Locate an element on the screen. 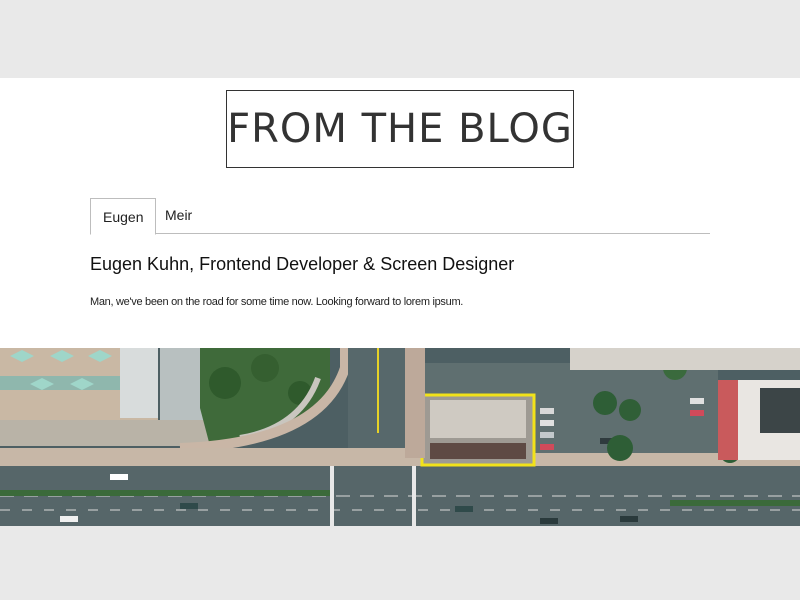 The height and width of the screenshot is (600, 800). section-title: FROM THE BLOG is located at coordinates (400, 129).